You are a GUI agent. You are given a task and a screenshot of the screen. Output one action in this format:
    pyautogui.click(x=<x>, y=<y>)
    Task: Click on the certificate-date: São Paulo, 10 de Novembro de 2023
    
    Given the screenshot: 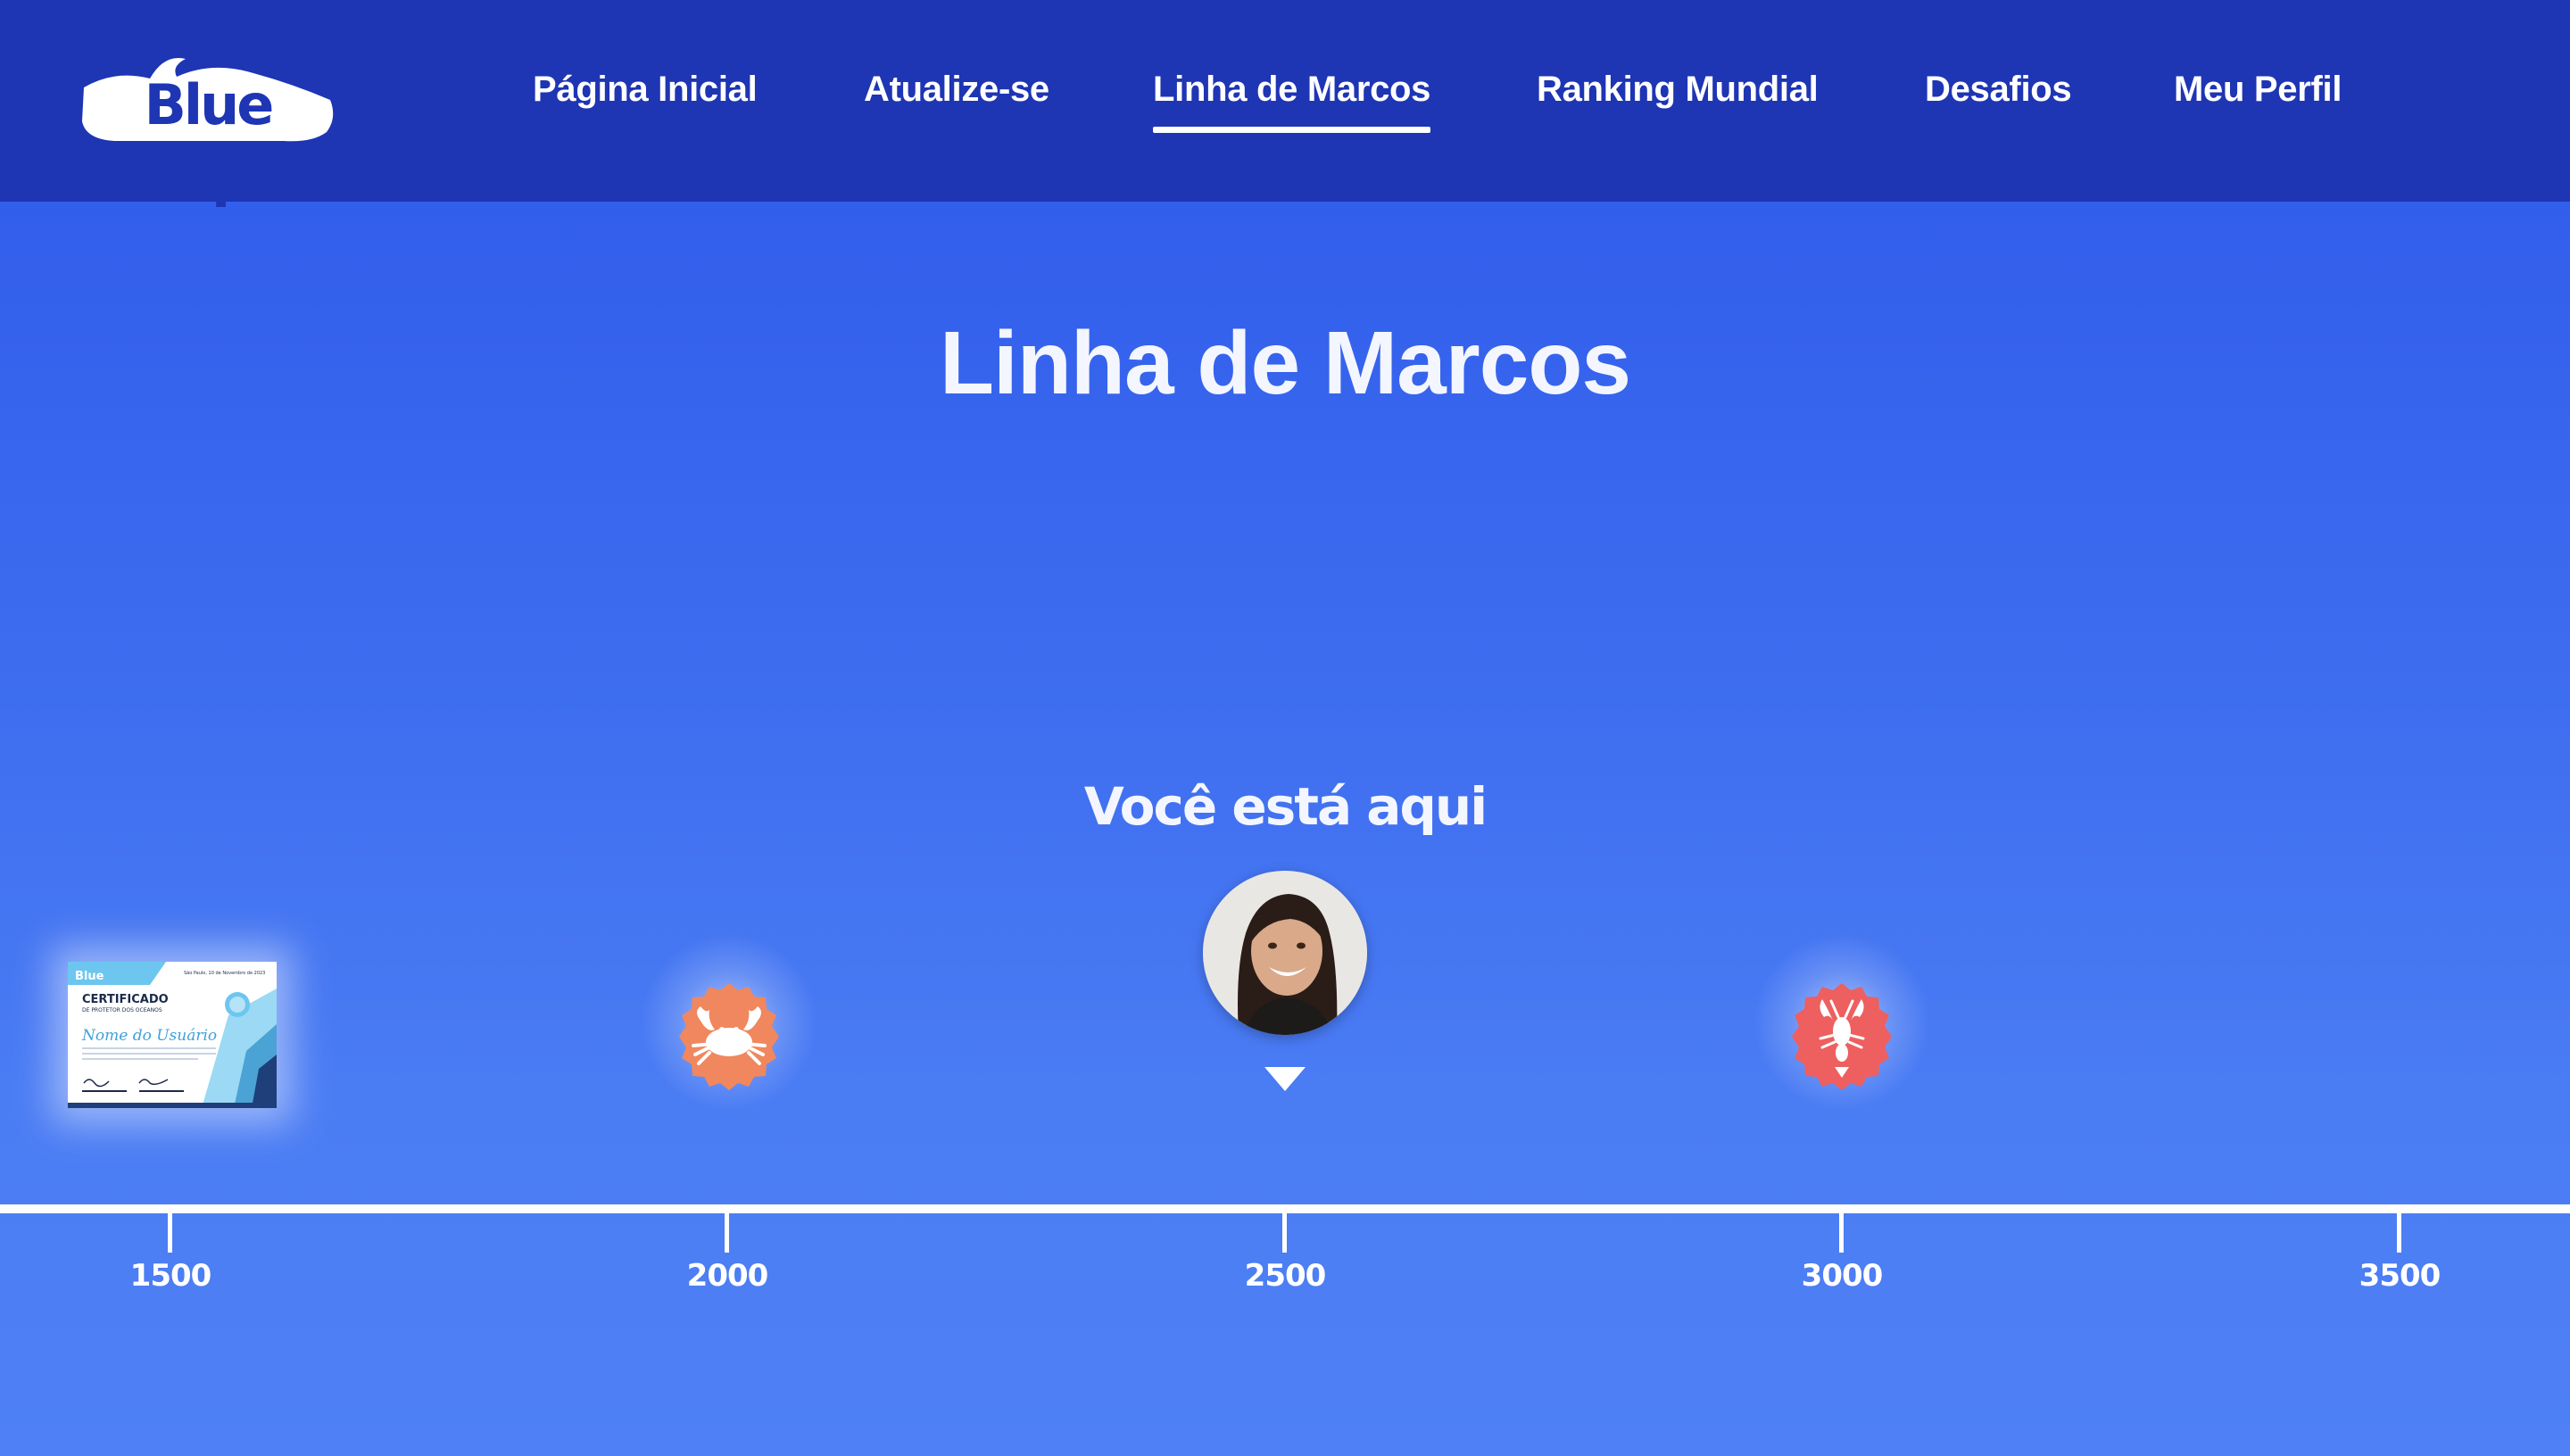 What is the action you would take?
    pyautogui.click(x=225, y=973)
    